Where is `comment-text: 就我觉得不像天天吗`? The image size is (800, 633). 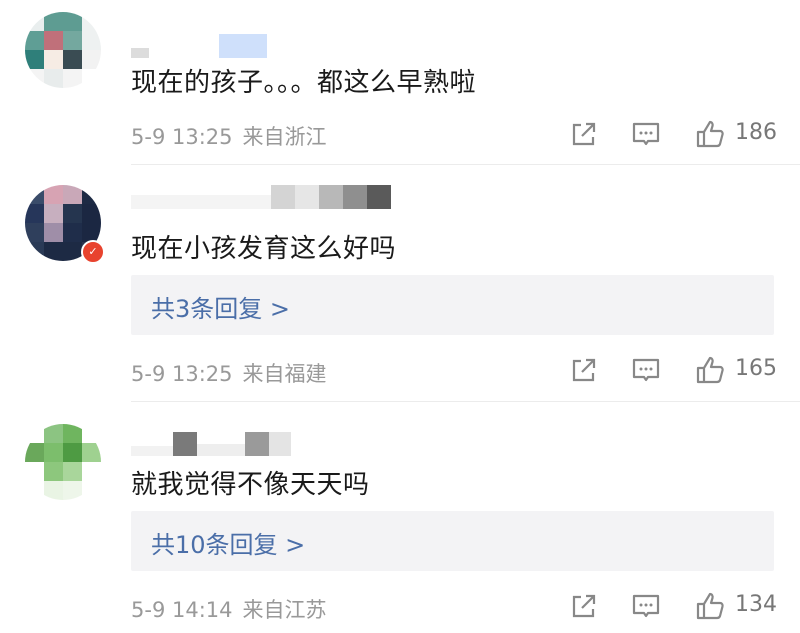
comment-text: 就我觉得不像天天吗 is located at coordinates (250, 485).